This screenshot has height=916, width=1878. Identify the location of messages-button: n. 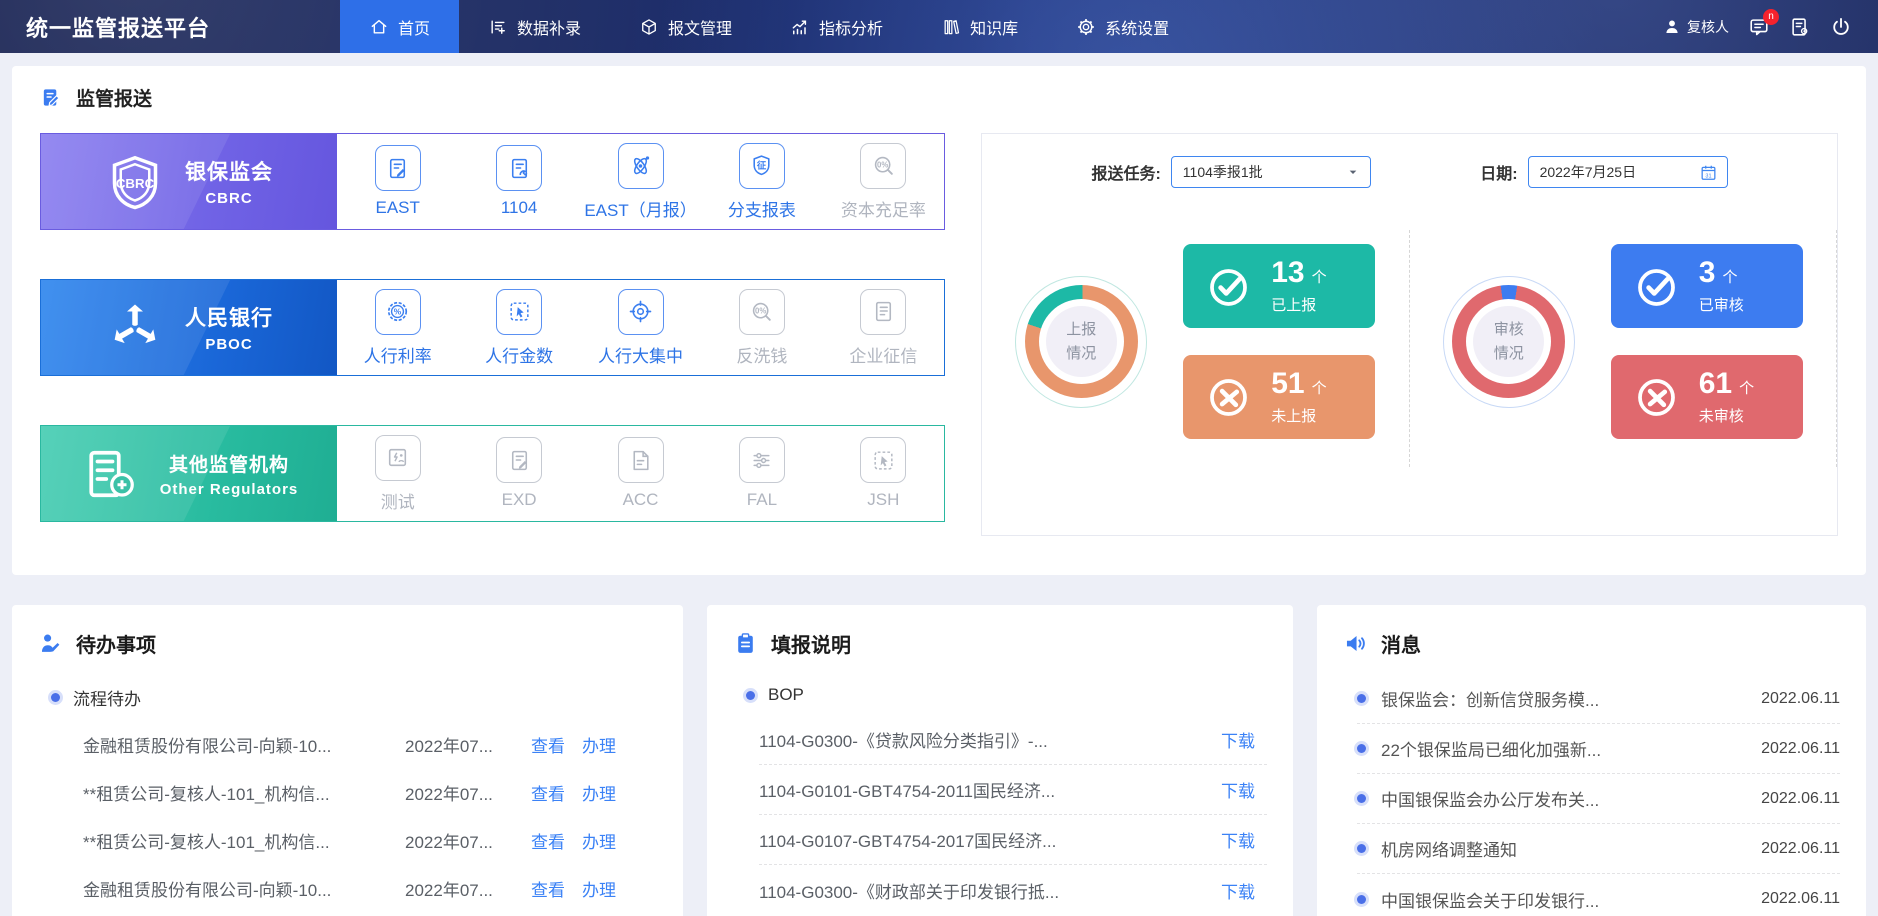
(1763, 23).